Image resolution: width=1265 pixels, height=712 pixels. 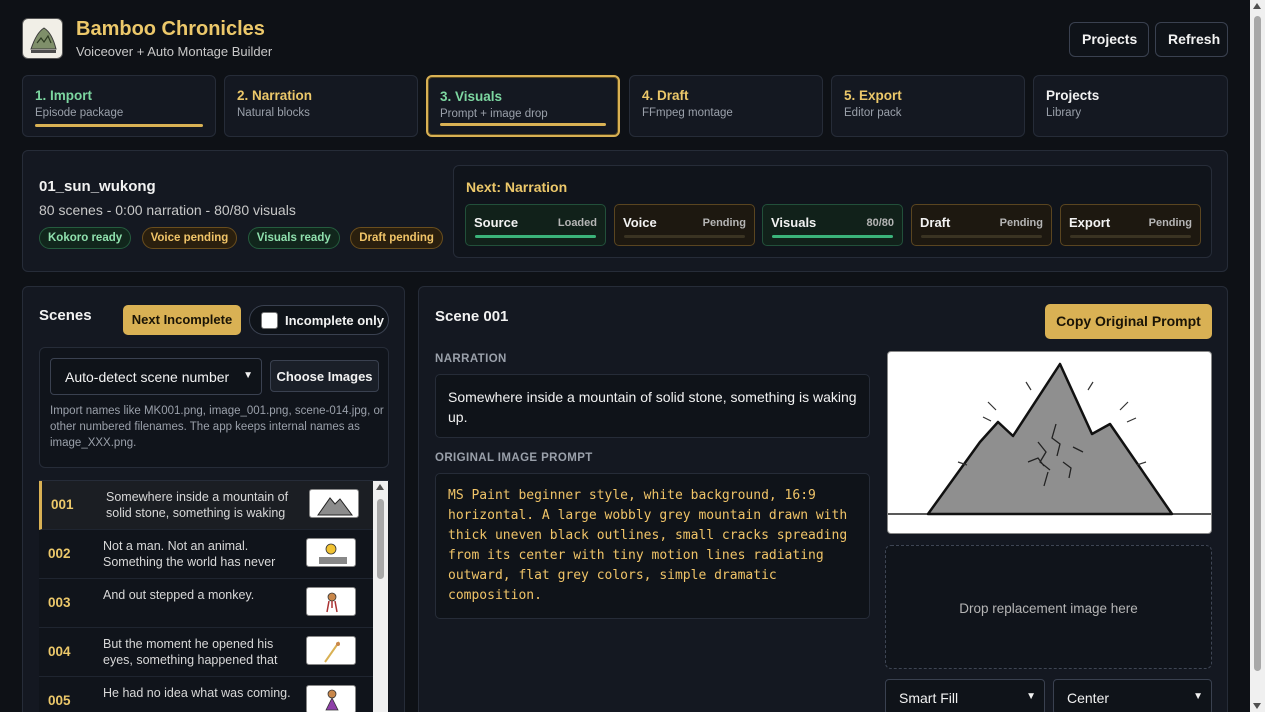 I want to click on select-value: Center, so click(x=1088, y=698).